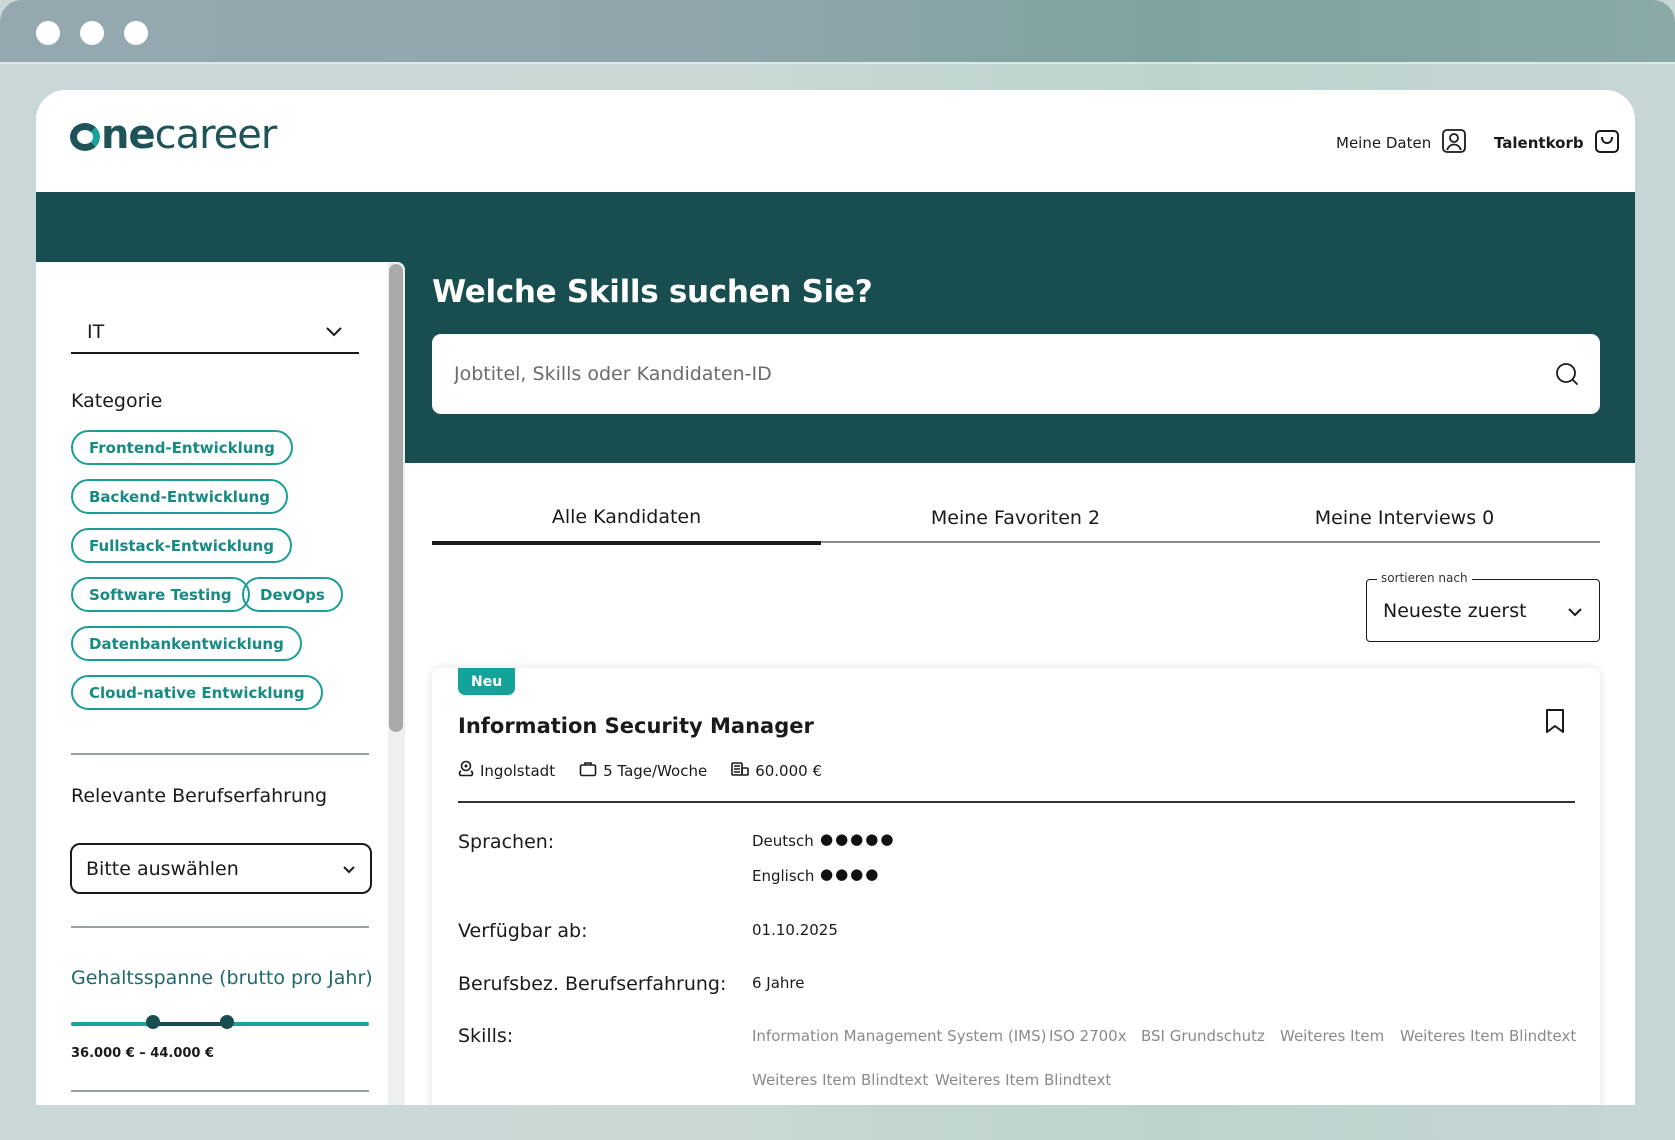 The image size is (1675, 1140). What do you see at coordinates (518, 771) in the screenshot?
I see `candidate-location: Ingolstadt` at bounding box center [518, 771].